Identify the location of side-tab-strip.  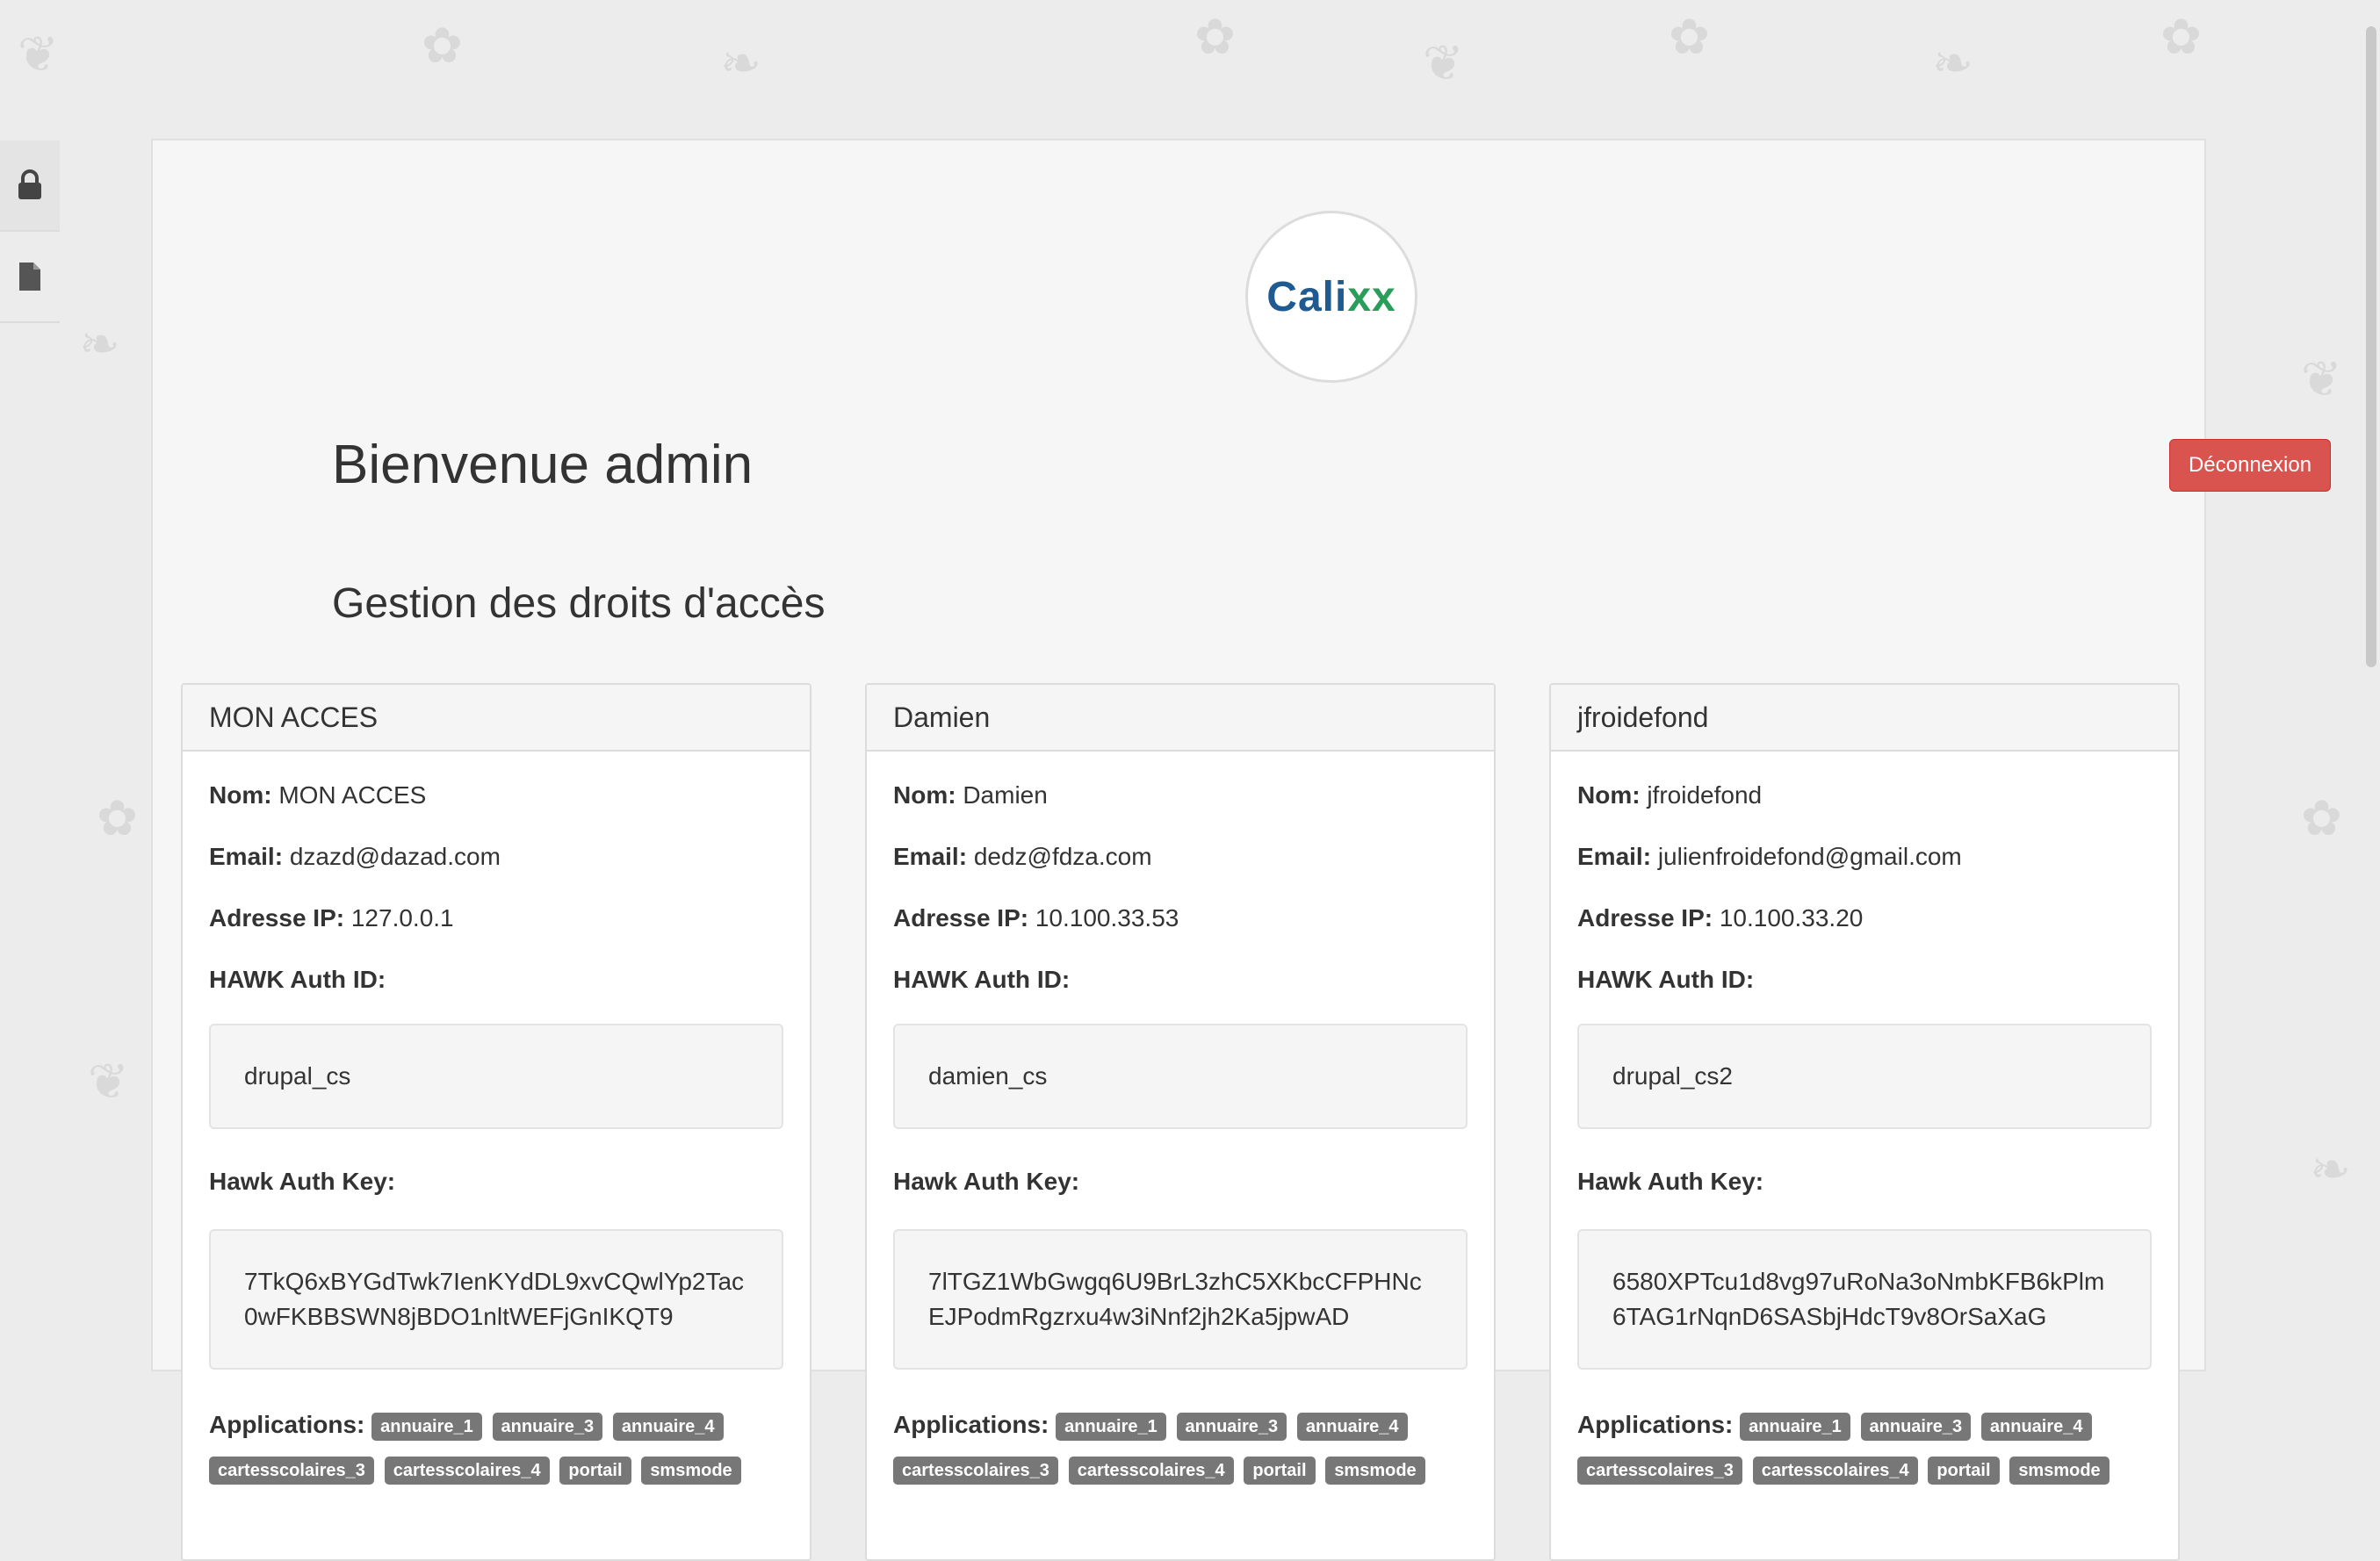
(30, 231).